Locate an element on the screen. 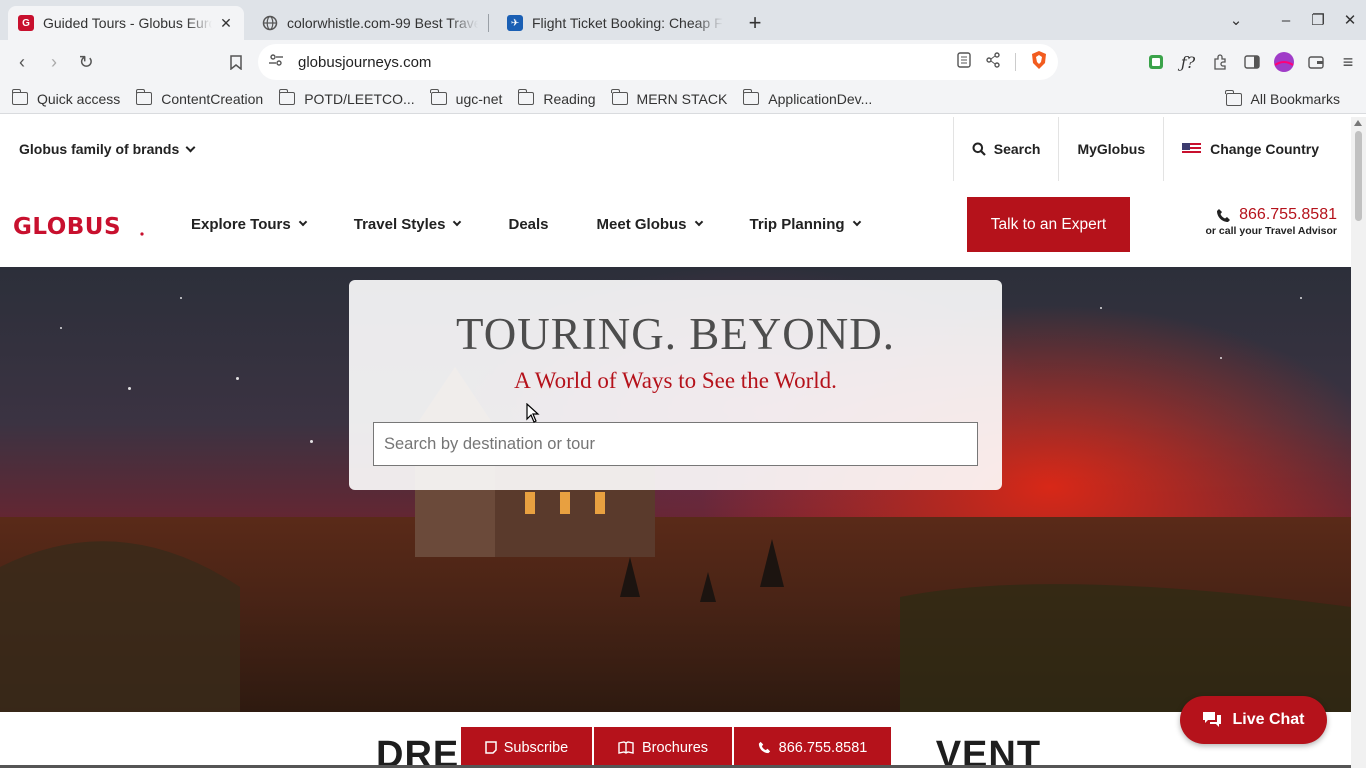 The image size is (1366, 768). window-controls: ⌄ – ❐ ✕ is located at coordinates (1293, 20).